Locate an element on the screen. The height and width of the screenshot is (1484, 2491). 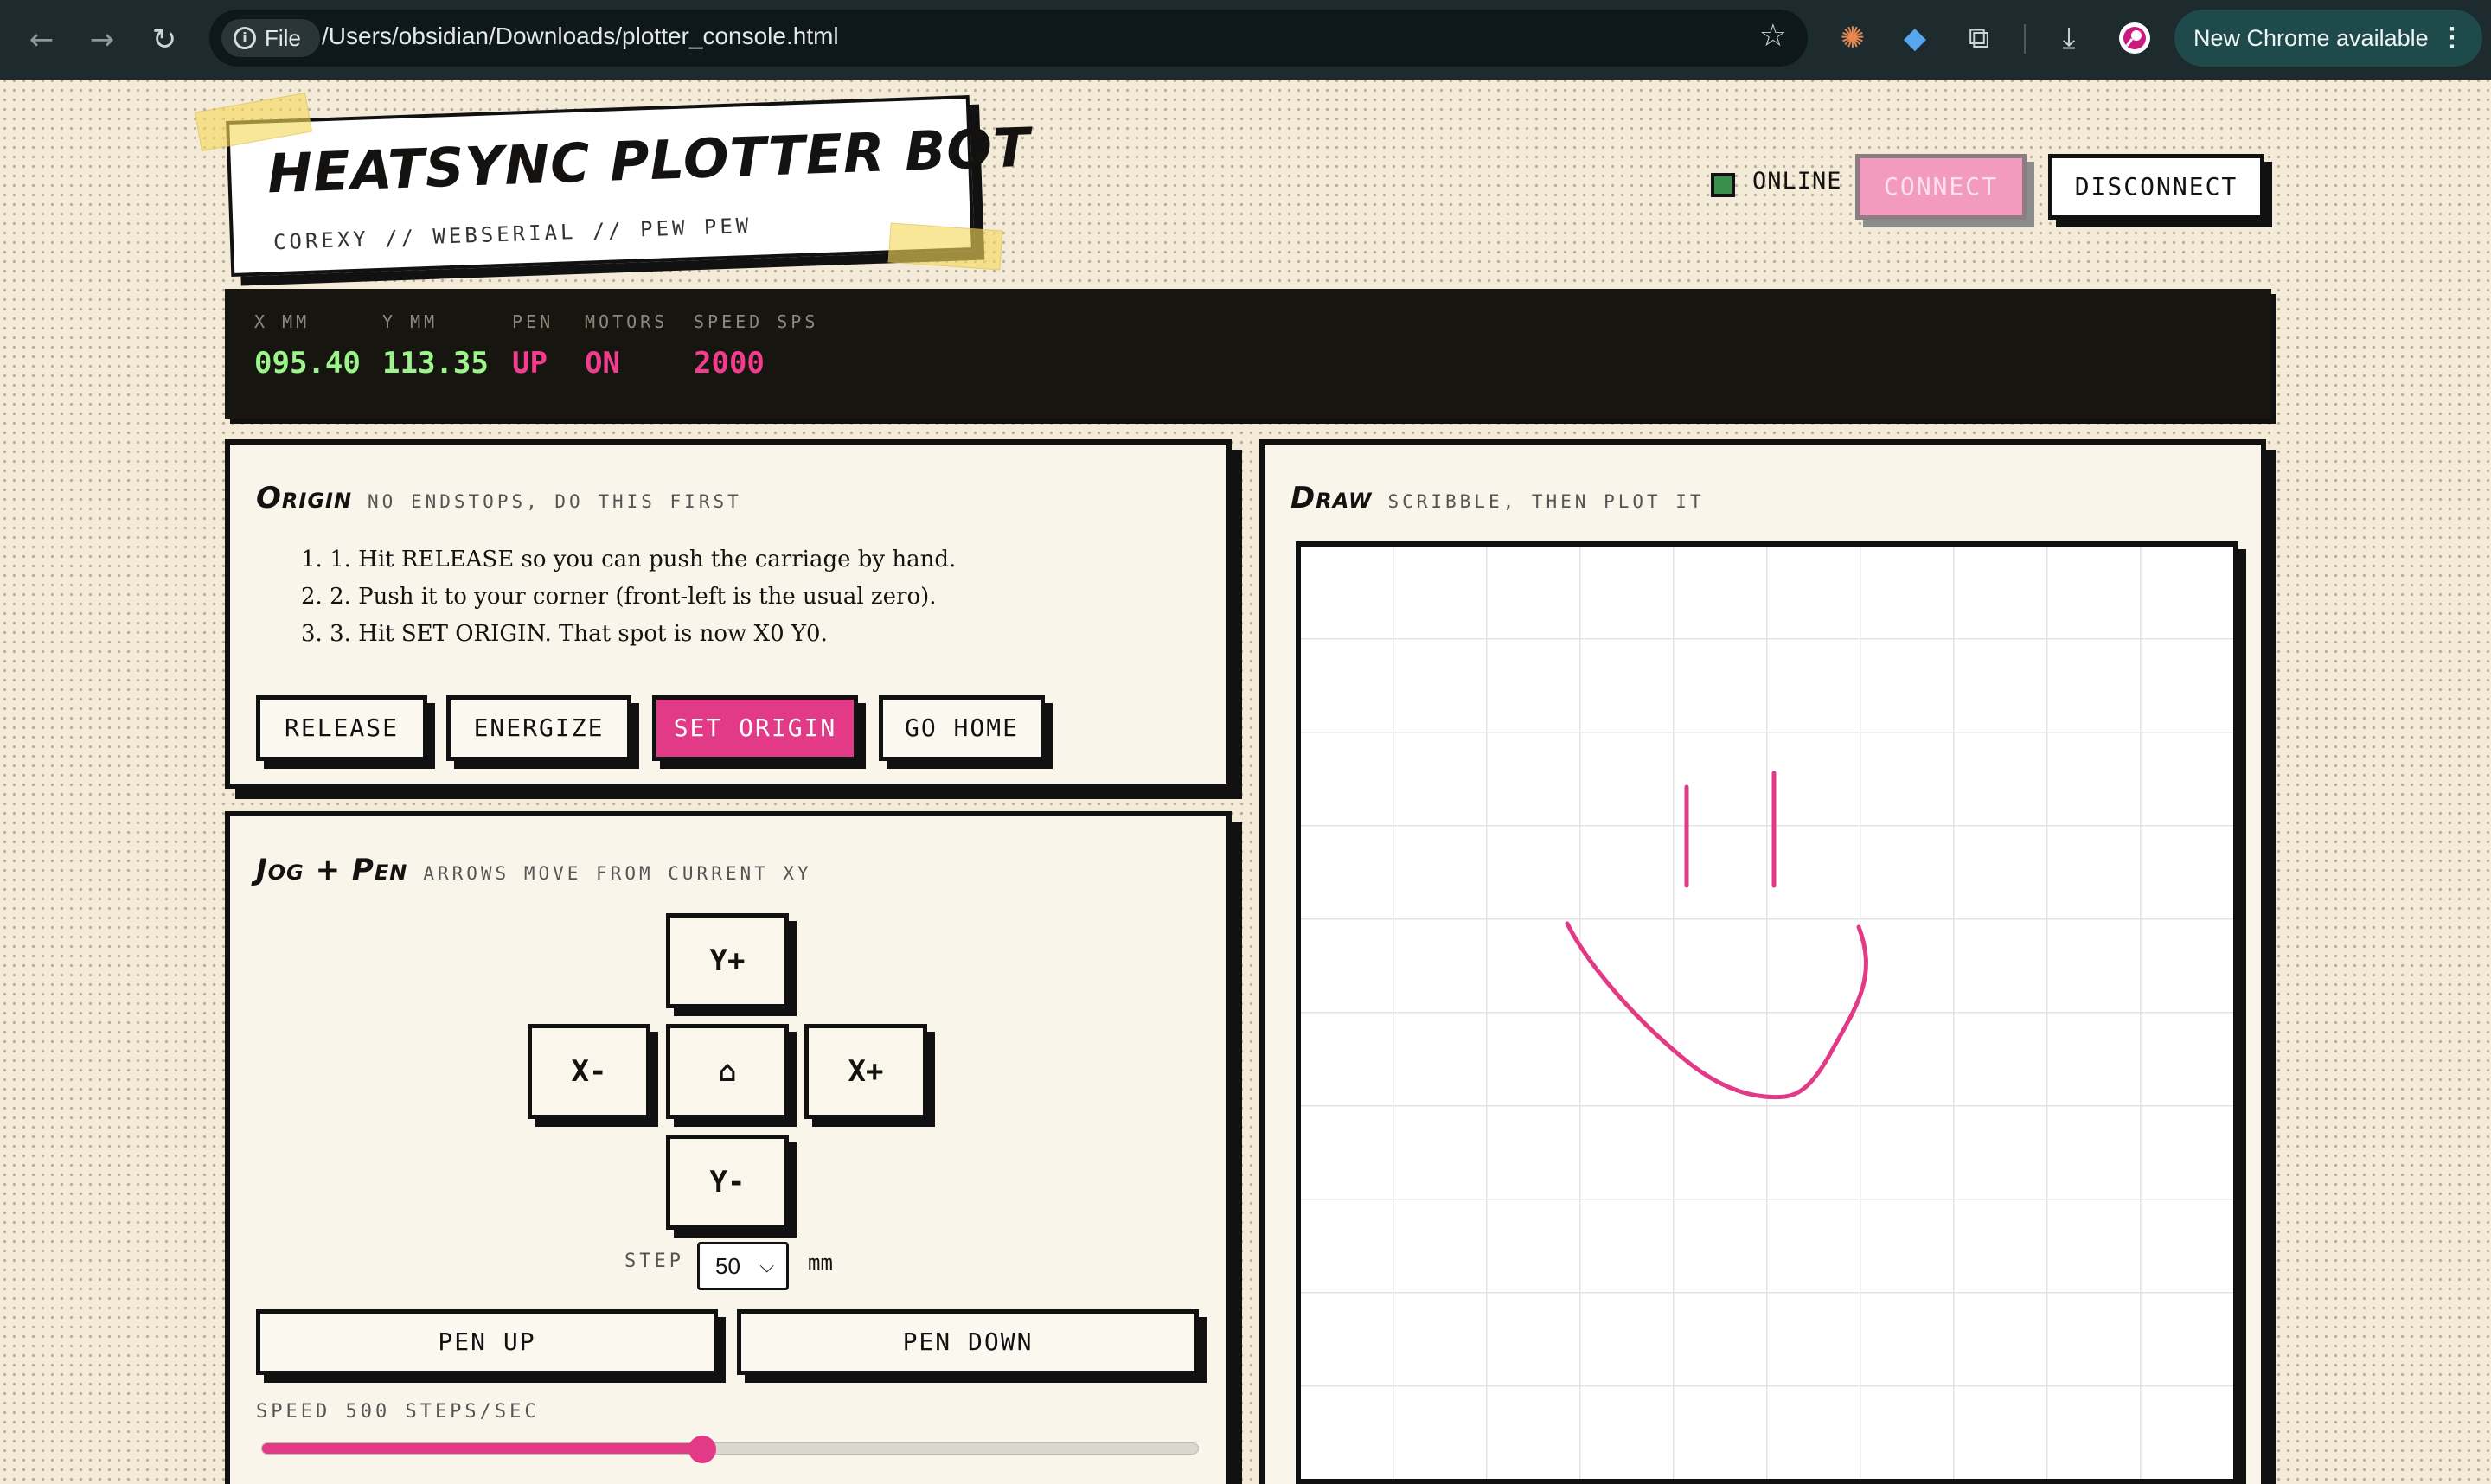
jog-x-minus-button: X- is located at coordinates (589, 1071).